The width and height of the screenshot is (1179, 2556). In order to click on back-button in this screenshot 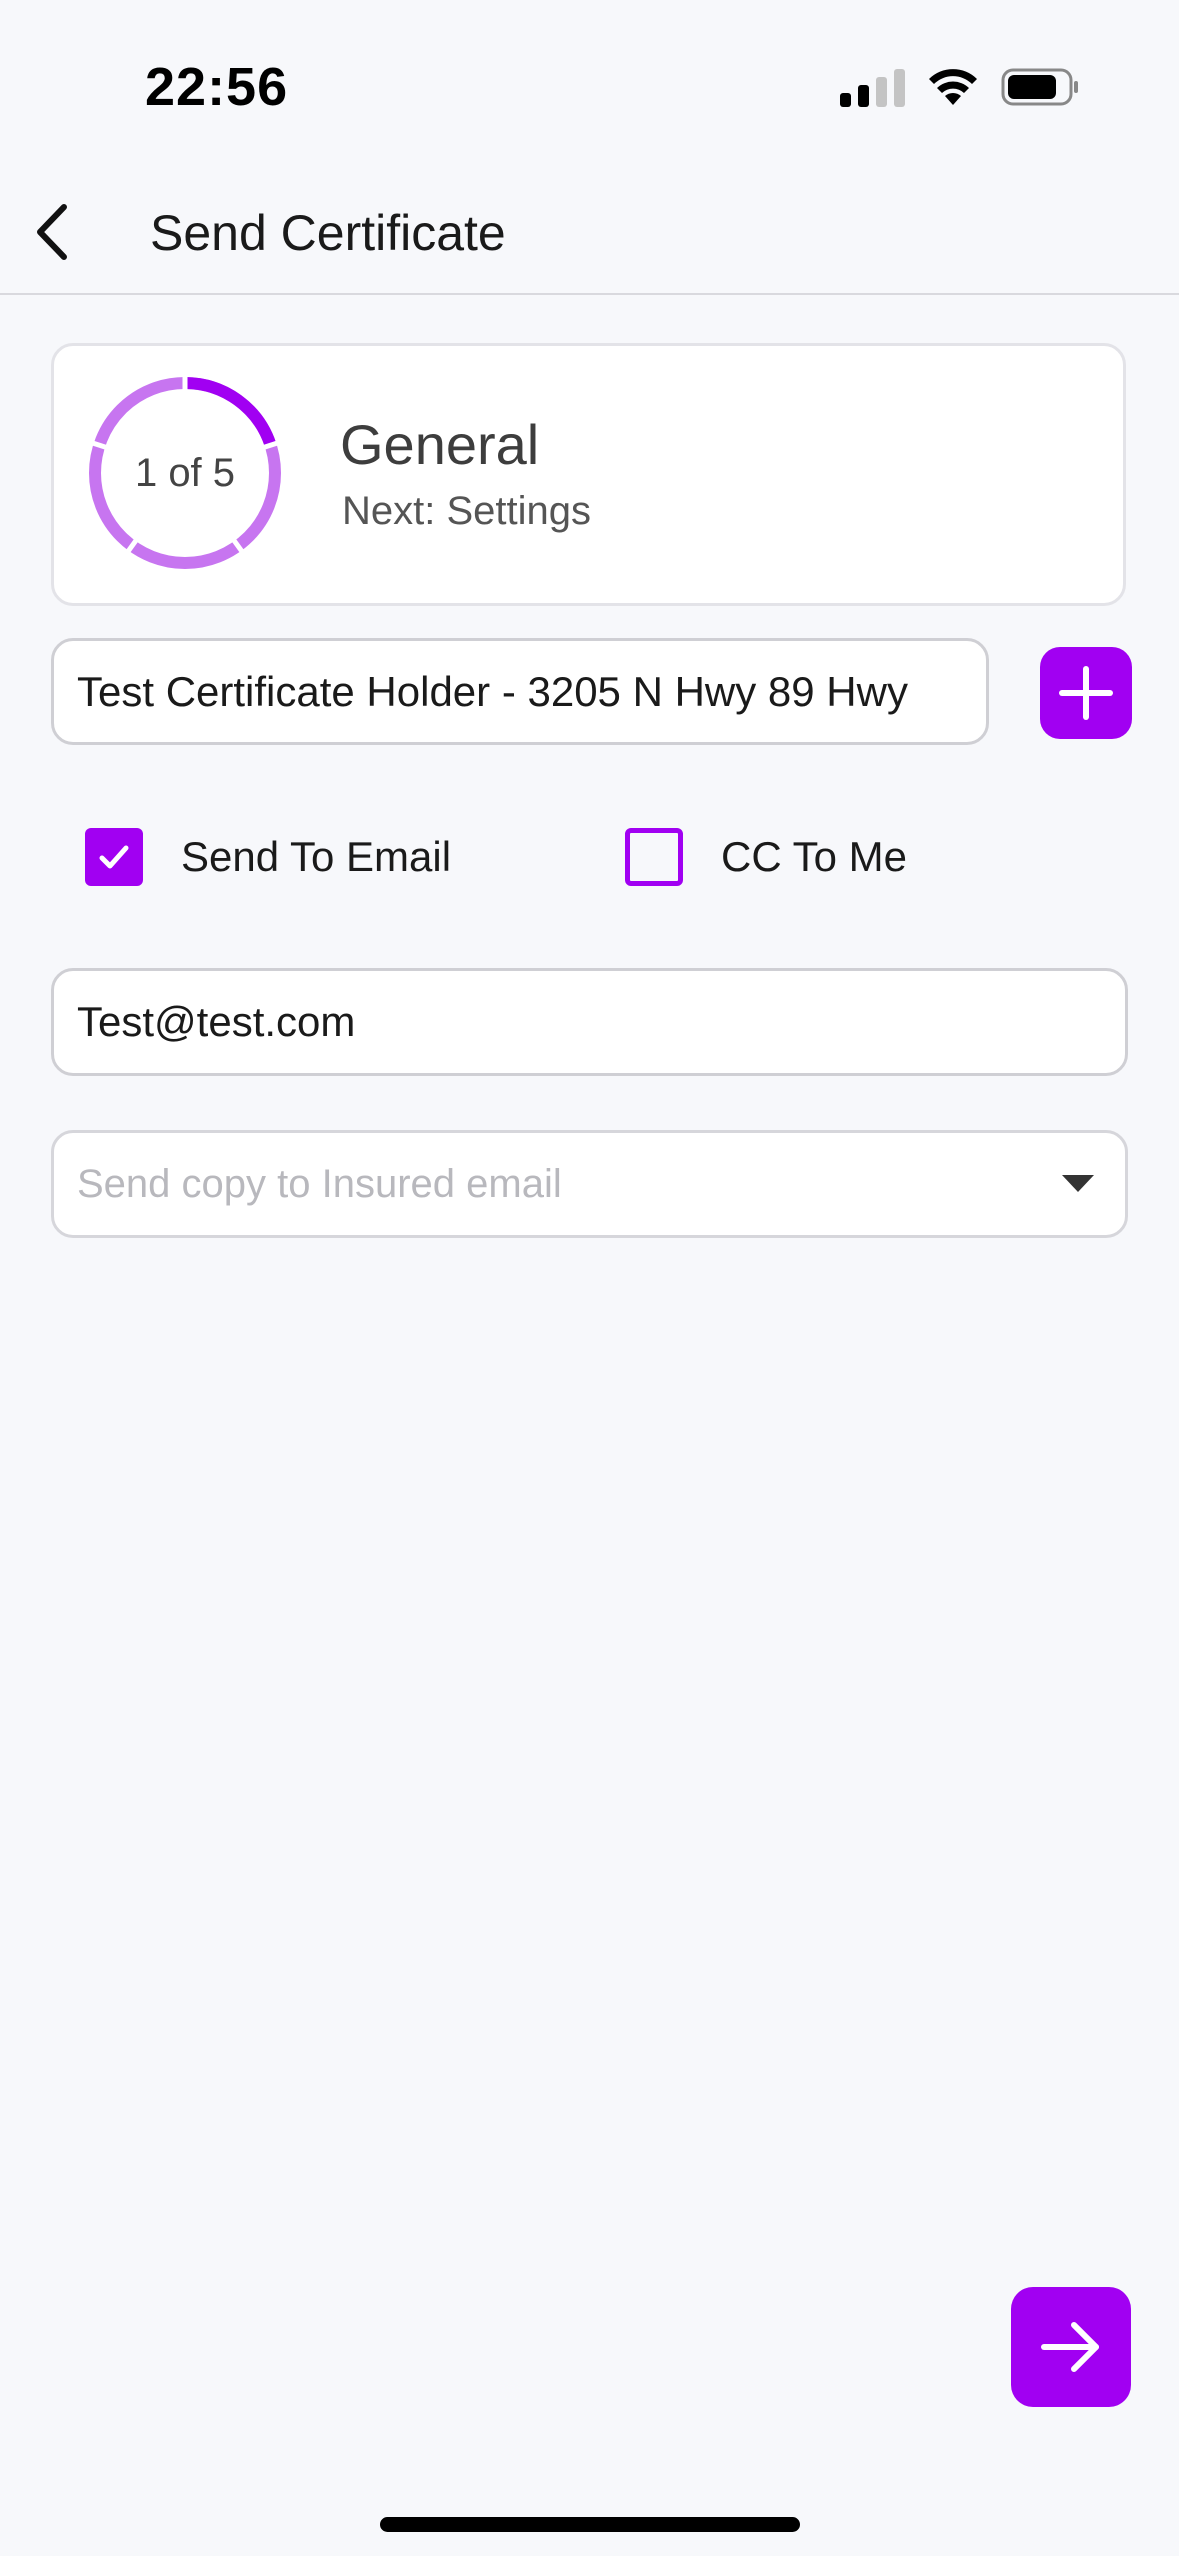, I will do `click(52, 232)`.